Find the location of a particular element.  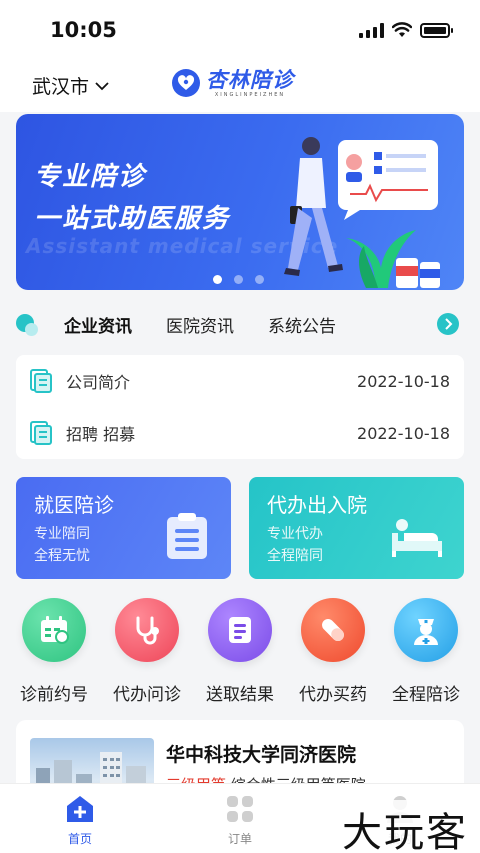

quick-action-label: 送取结果 is located at coordinates (240, 695).